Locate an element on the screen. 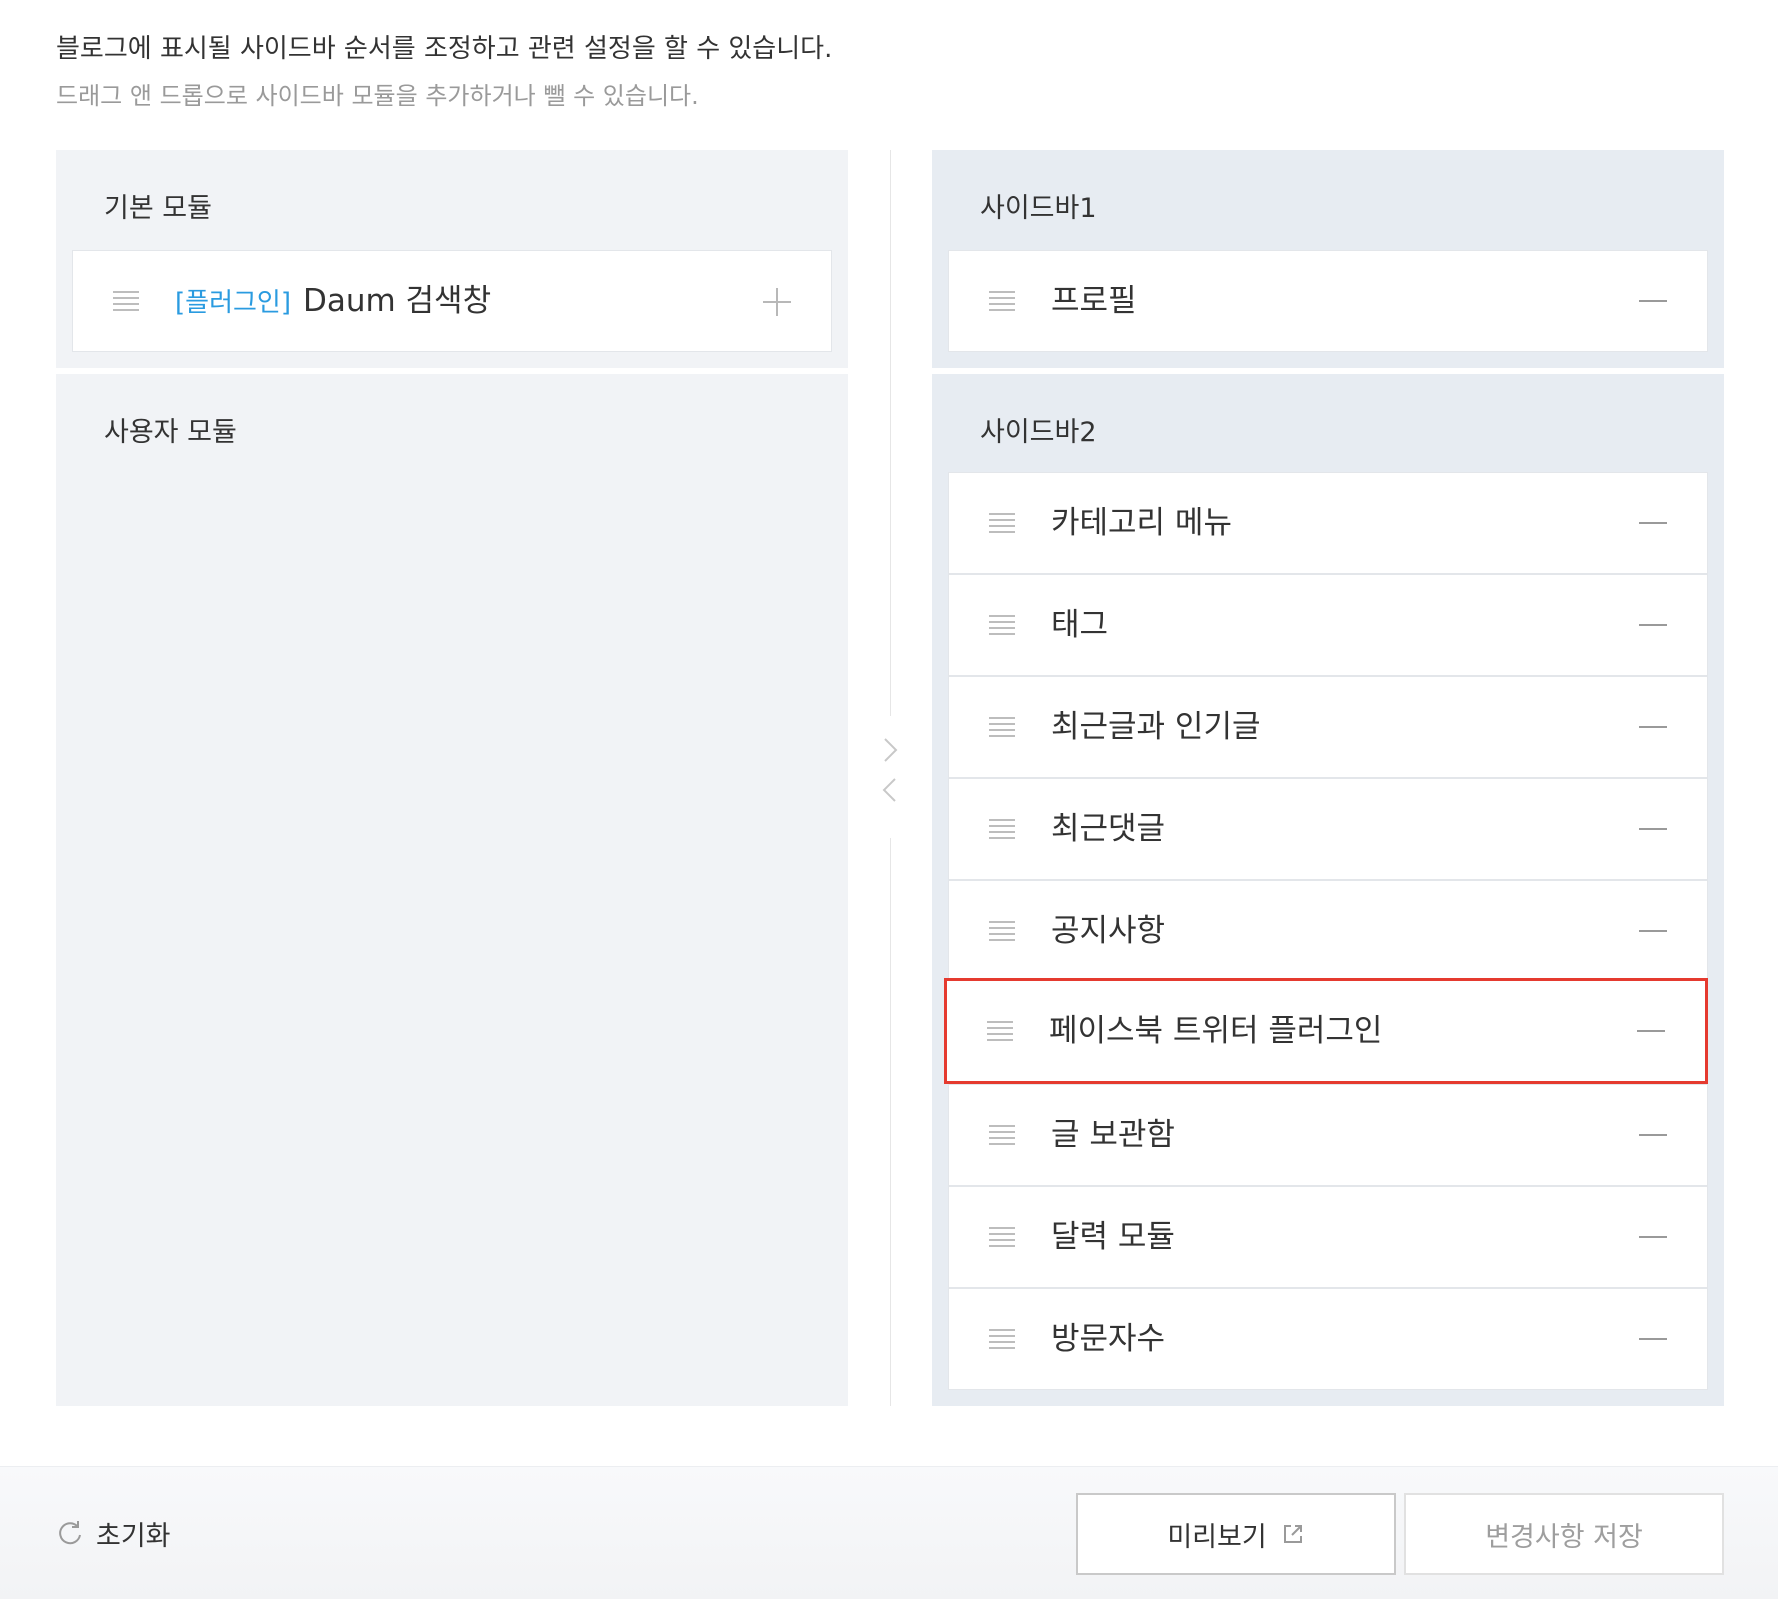 Image resolution: width=1778 pixels, height=1599 pixels. sidebar-item-highlighted: 페이스북 트위터 플러그인 is located at coordinates (1326, 1031).